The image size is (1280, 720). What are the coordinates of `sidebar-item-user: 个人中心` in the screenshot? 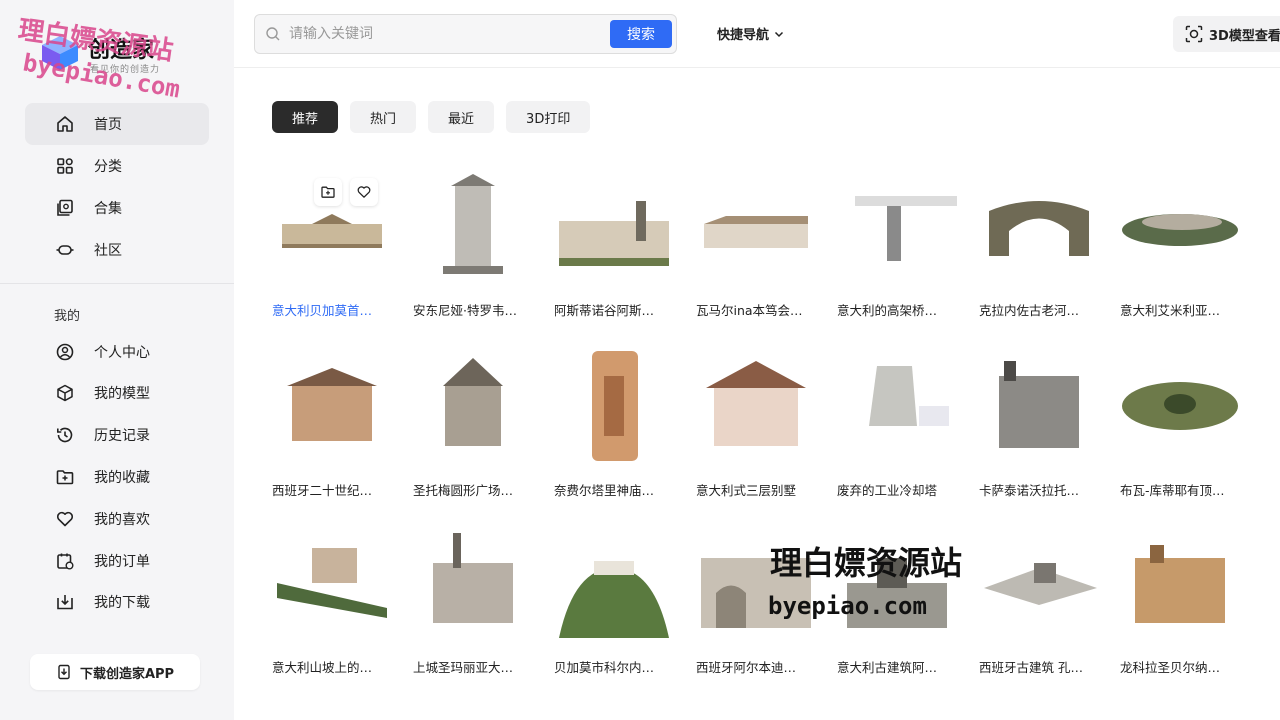 It's located at (117, 352).